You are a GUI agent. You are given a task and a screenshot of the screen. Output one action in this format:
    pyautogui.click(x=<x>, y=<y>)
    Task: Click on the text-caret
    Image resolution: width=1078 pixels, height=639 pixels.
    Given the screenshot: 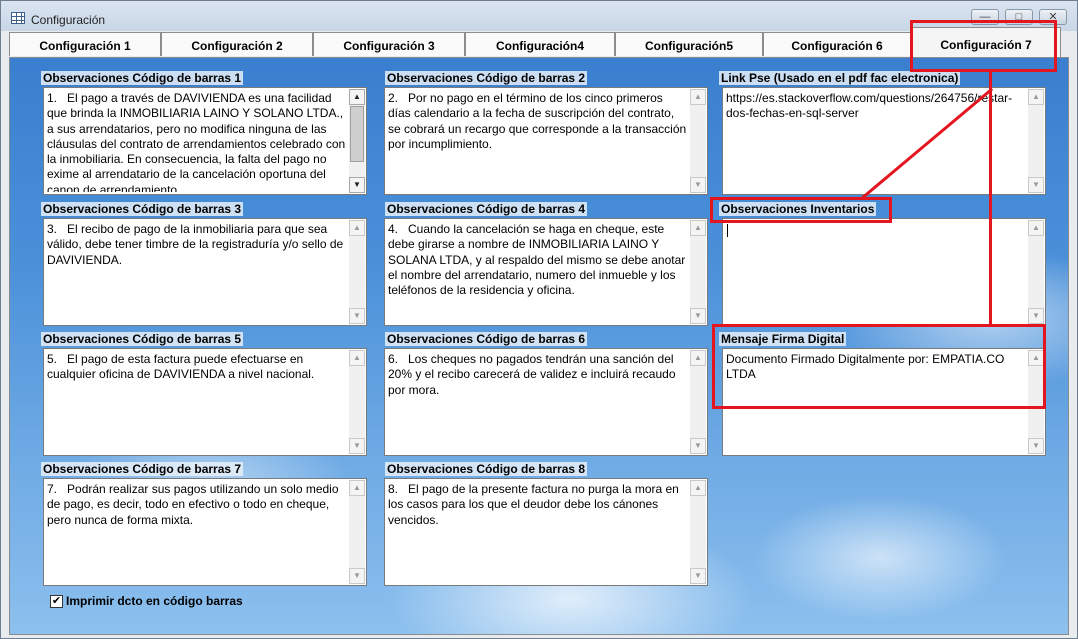 What is the action you would take?
    pyautogui.click(x=727, y=230)
    